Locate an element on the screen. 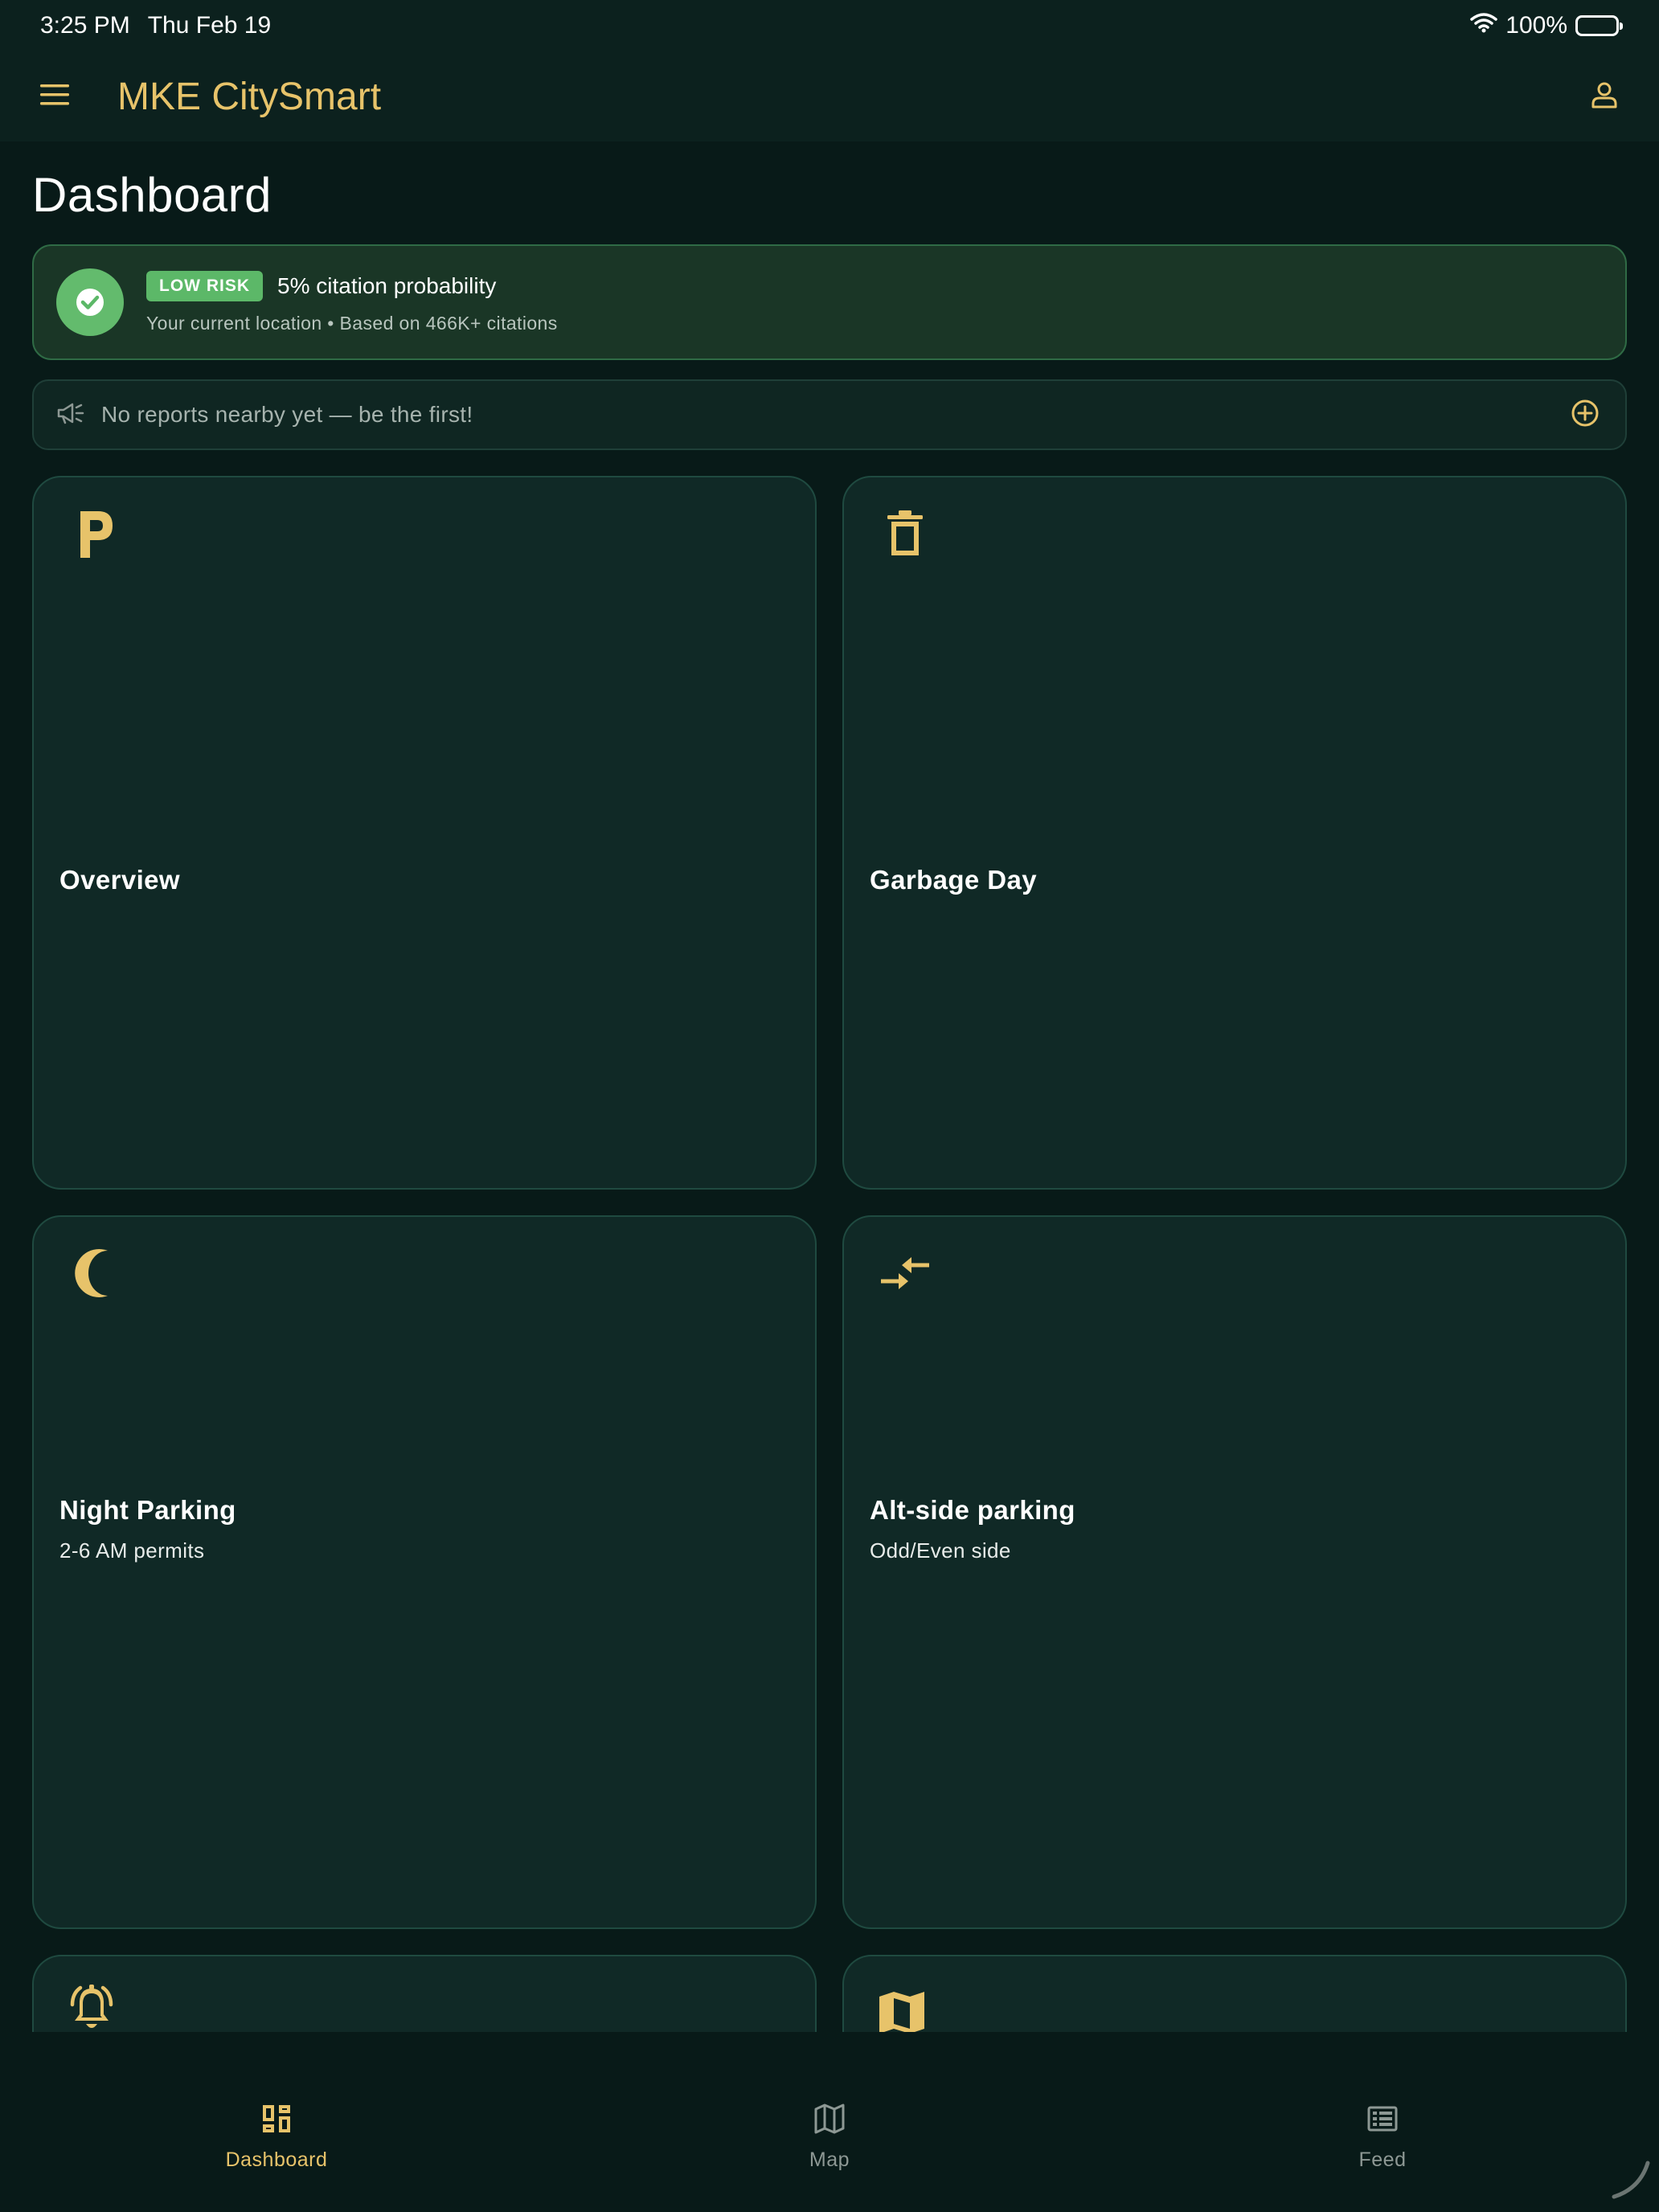 The width and height of the screenshot is (1659, 2212). battery-icon is located at coordinates (1599, 25).